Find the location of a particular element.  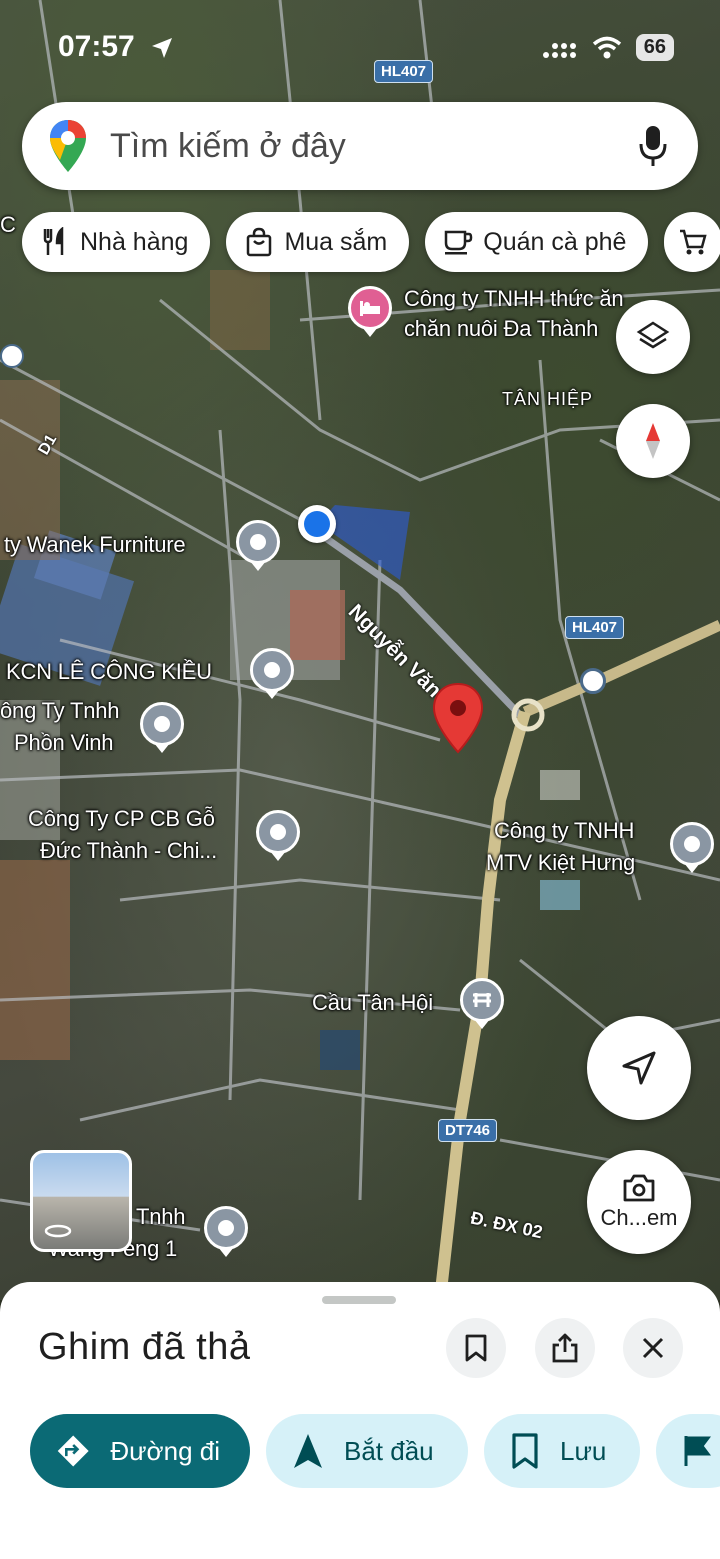

drag-handle is located at coordinates (359, 1300).